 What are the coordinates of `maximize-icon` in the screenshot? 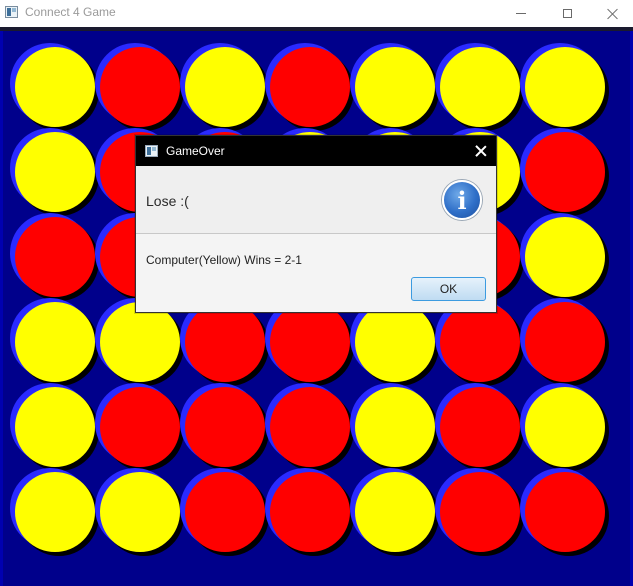 It's located at (567, 13).